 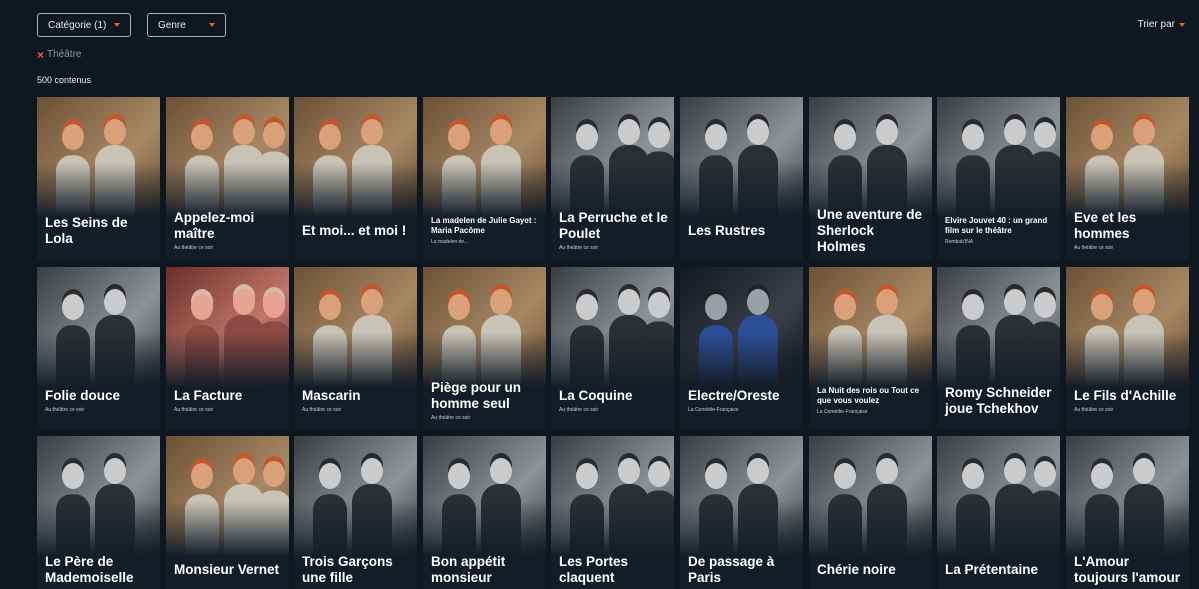 What do you see at coordinates (727, 230) in the screenshot?
I see `card-title: Les Rustres` at bounding box center [727, 230].